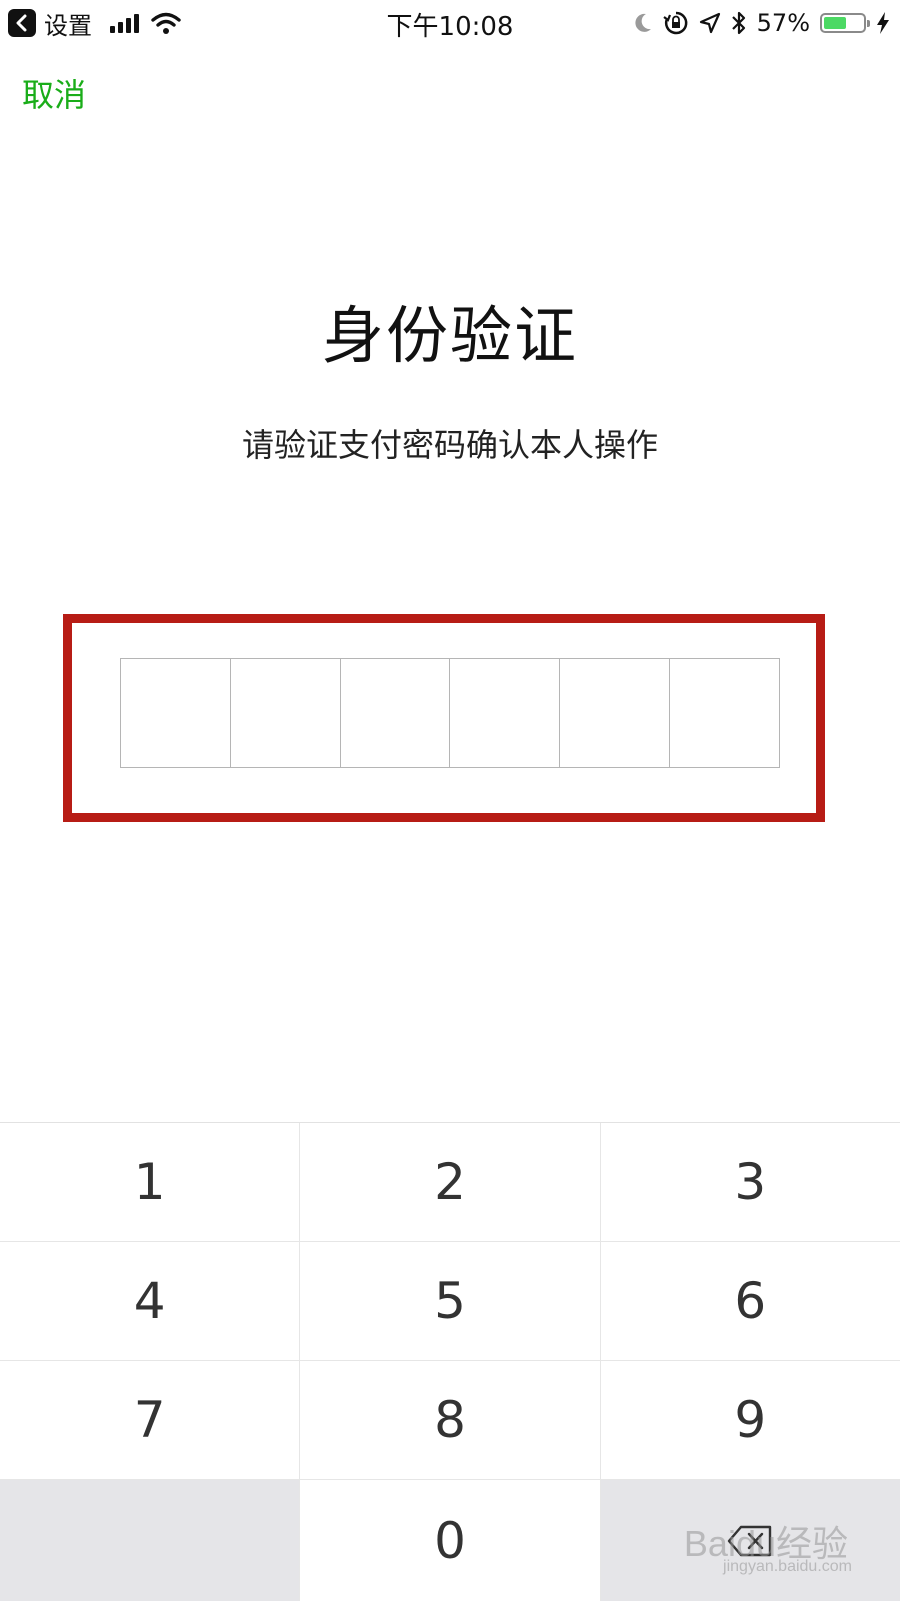  I want to click on key-2: 2, so click(450, 1182).